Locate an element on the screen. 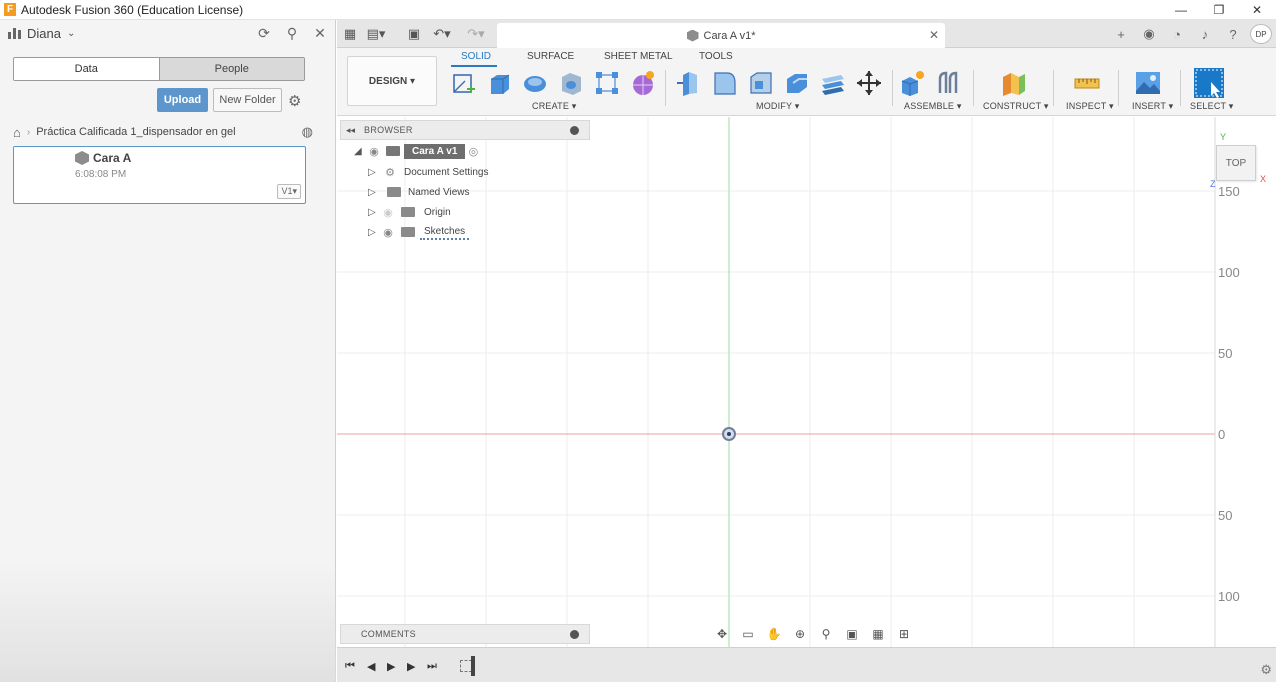 This screenshot has width=1276, height=682. tab-tools: TOOLS is located at coordinates (716, 56).